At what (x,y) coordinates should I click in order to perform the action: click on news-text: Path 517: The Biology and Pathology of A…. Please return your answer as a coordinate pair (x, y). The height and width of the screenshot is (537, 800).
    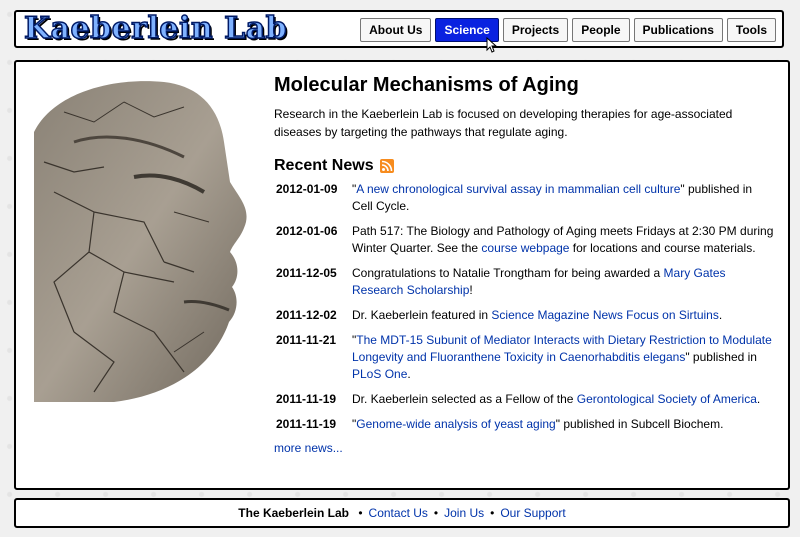
    Looking at the image, I should click on (563, 240).